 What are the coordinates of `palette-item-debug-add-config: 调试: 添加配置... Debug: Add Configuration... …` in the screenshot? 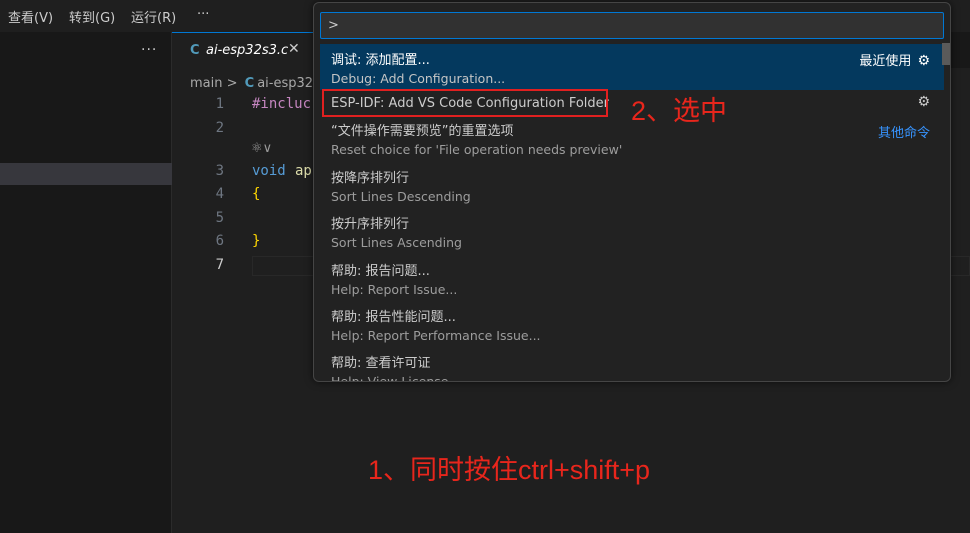 It's located at (632, 67).